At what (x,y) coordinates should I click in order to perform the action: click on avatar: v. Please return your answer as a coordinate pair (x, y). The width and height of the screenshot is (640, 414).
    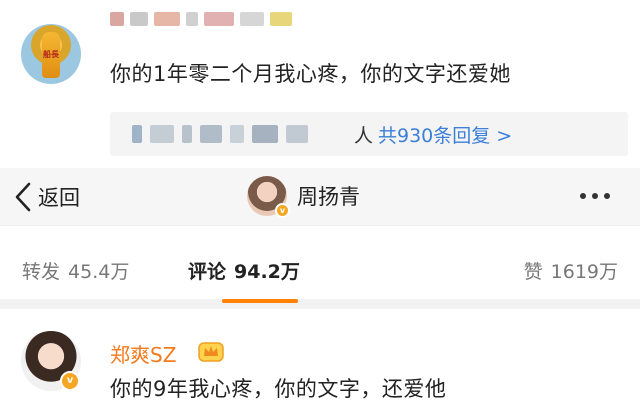
    Looking at the image, I should click on (268, 197).